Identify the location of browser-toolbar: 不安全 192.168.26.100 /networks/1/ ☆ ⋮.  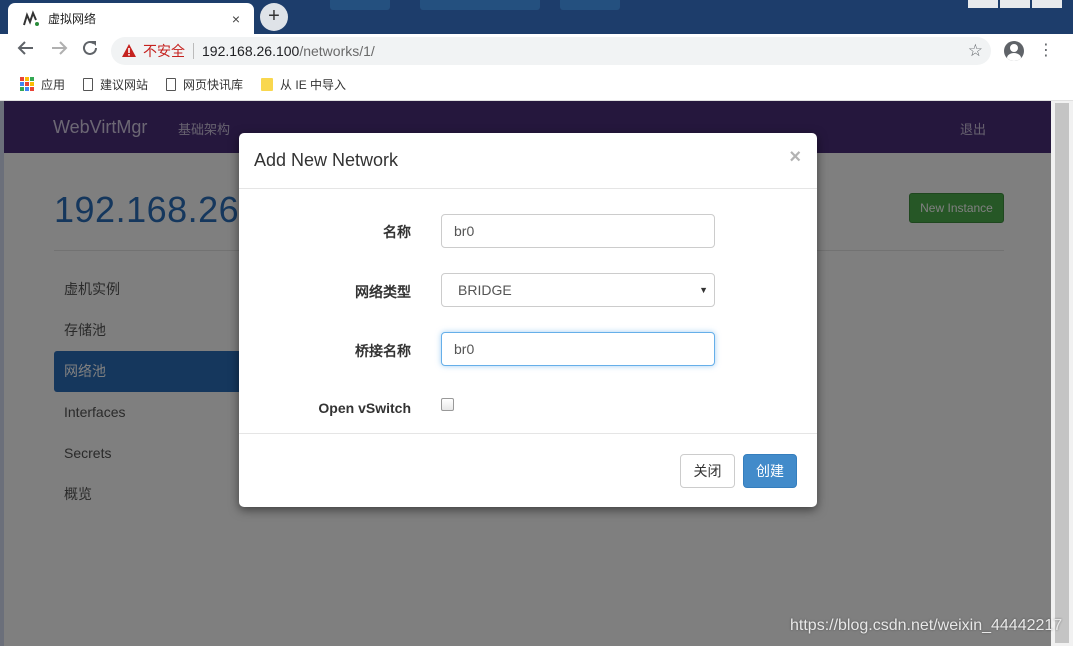
(536, 51).